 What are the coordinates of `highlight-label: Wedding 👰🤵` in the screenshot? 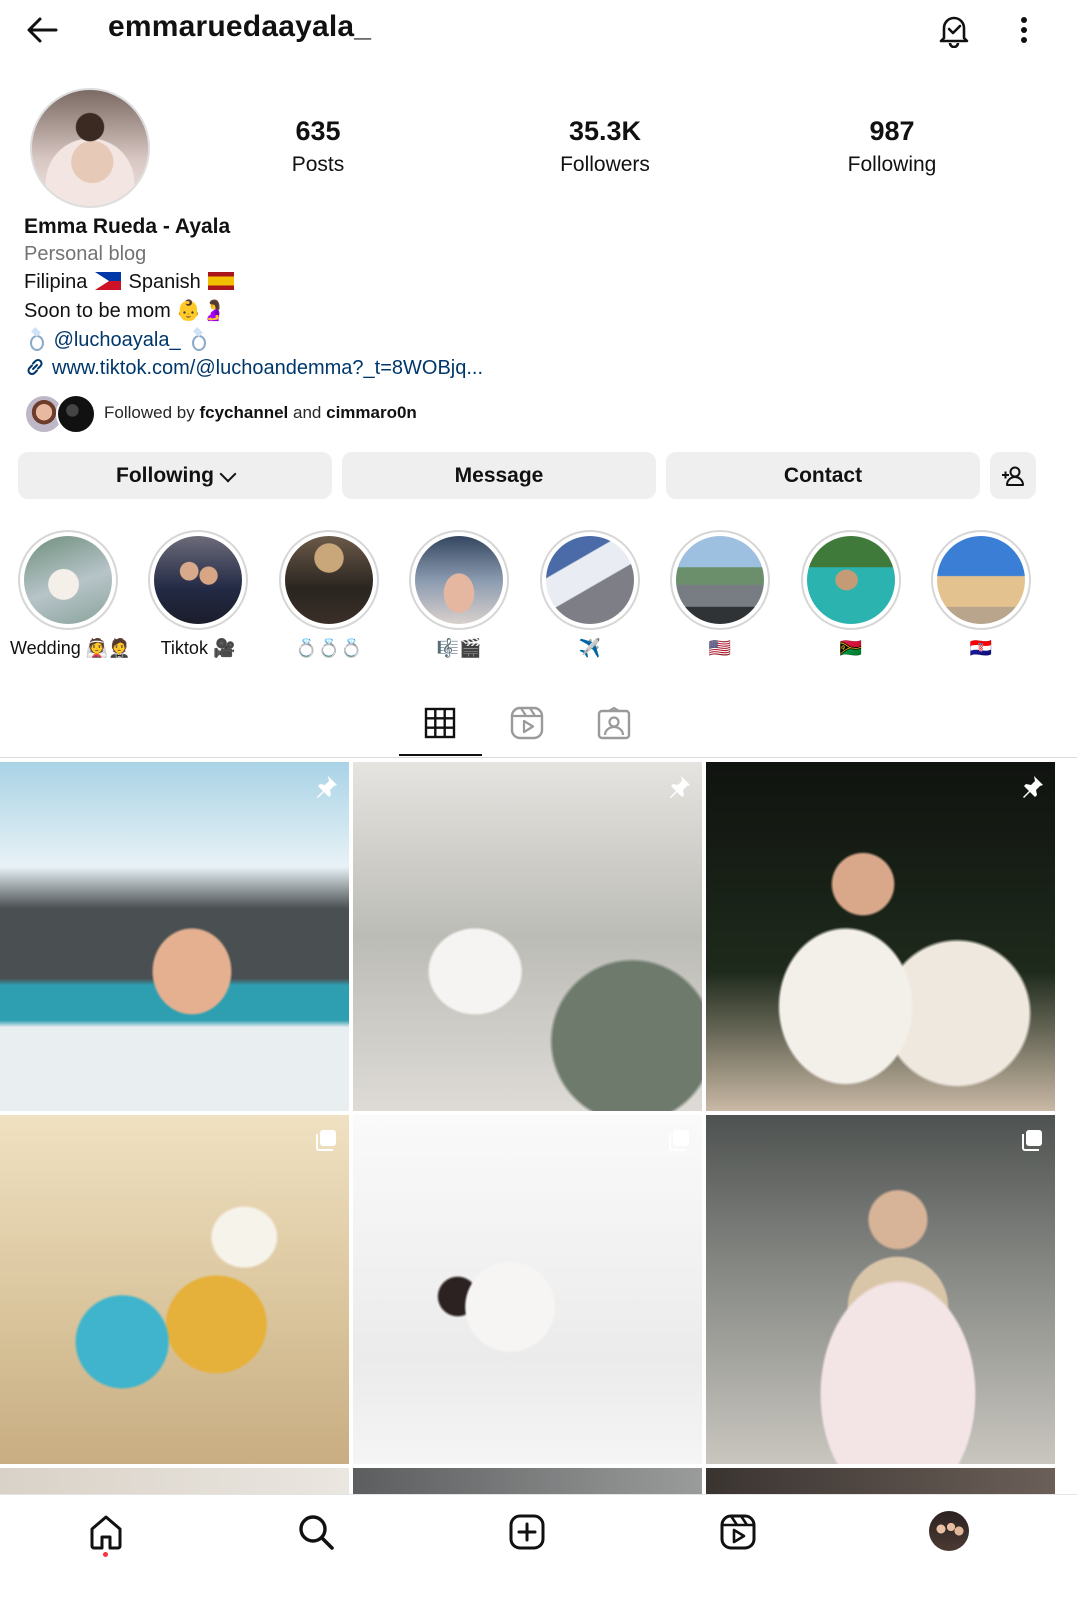 It's located at (70, 648).